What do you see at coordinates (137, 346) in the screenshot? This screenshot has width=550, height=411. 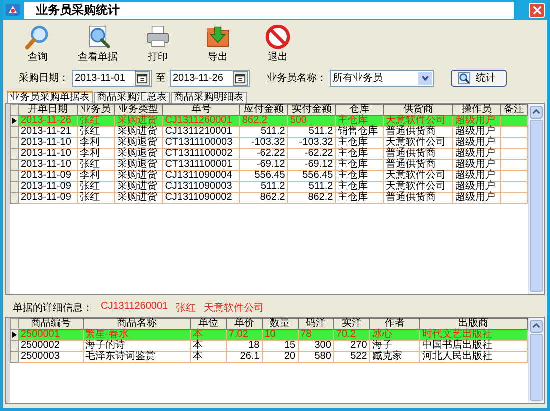 I see `table-cell: 海子的诗` at bounding box center [137, 346].